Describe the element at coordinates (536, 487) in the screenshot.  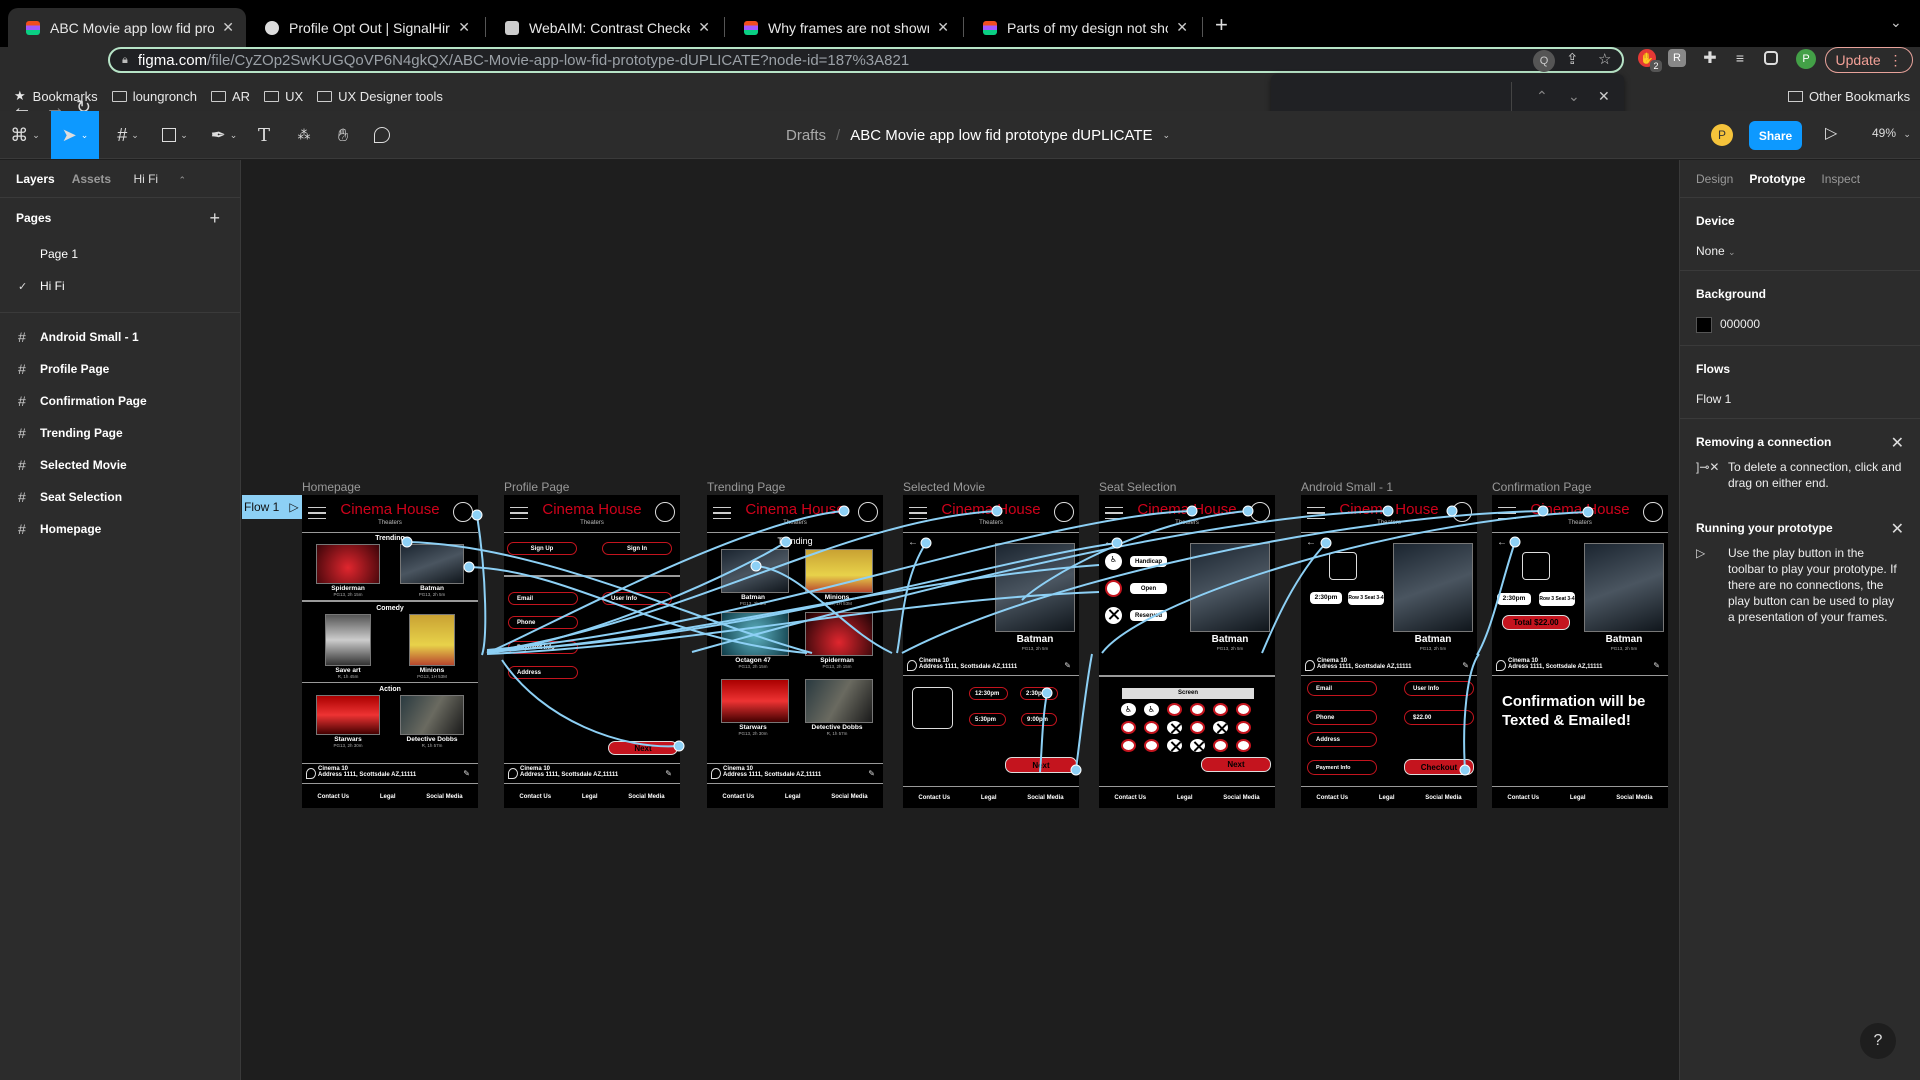
I see `frame-label-profile: Profile Page` at that location.